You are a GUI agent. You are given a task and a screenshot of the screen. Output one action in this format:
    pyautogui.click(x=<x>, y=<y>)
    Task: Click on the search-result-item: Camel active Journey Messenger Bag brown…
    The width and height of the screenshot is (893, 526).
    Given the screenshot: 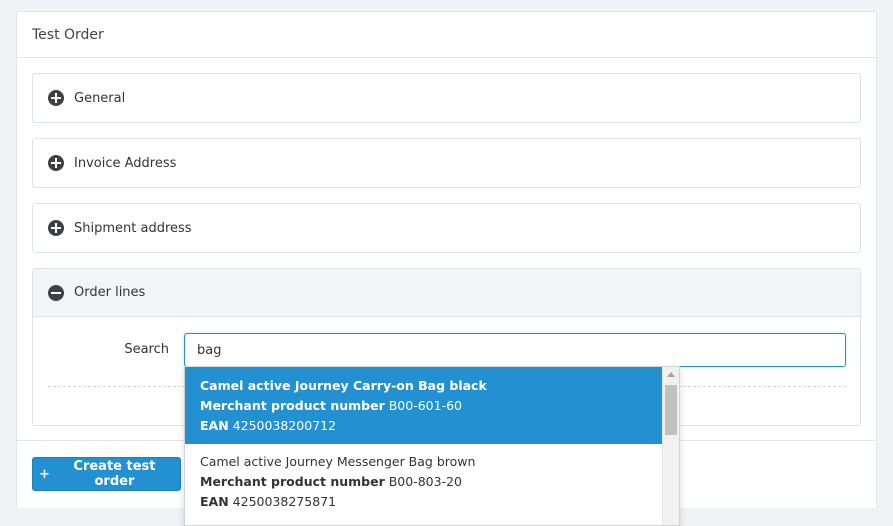 What is the action you would take?
    pyautogui.click(x=424, y=477)
    